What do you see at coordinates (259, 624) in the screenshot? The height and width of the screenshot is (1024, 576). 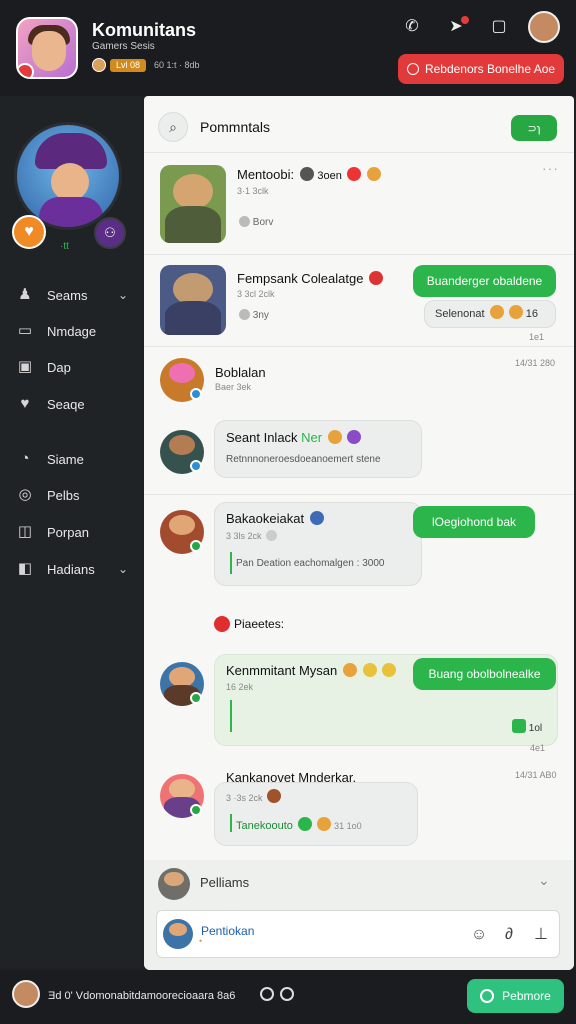 I see `section-label: Piaeetes:` at bounding box center [259, 624].